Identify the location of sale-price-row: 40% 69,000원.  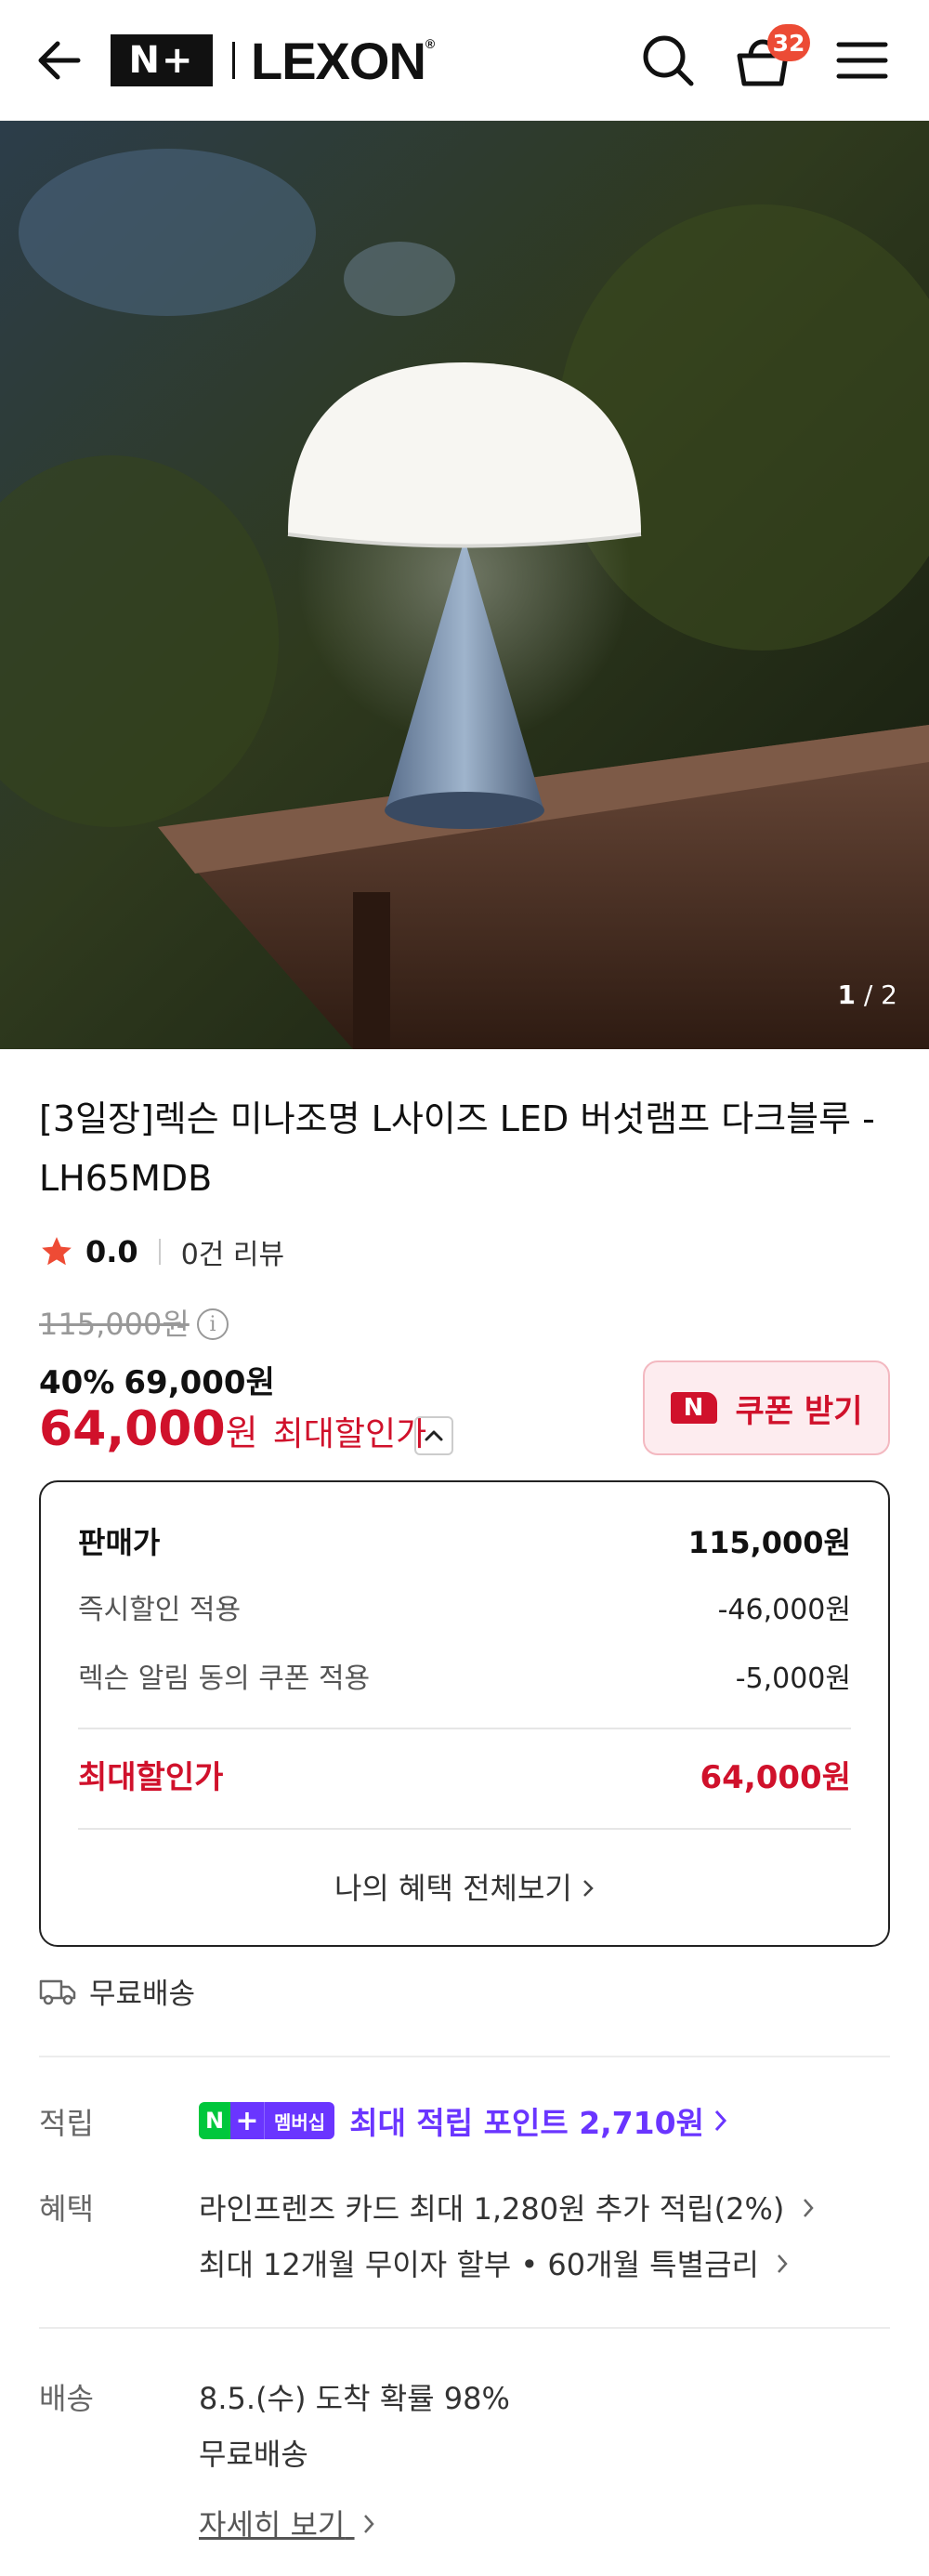
(157, 1379).